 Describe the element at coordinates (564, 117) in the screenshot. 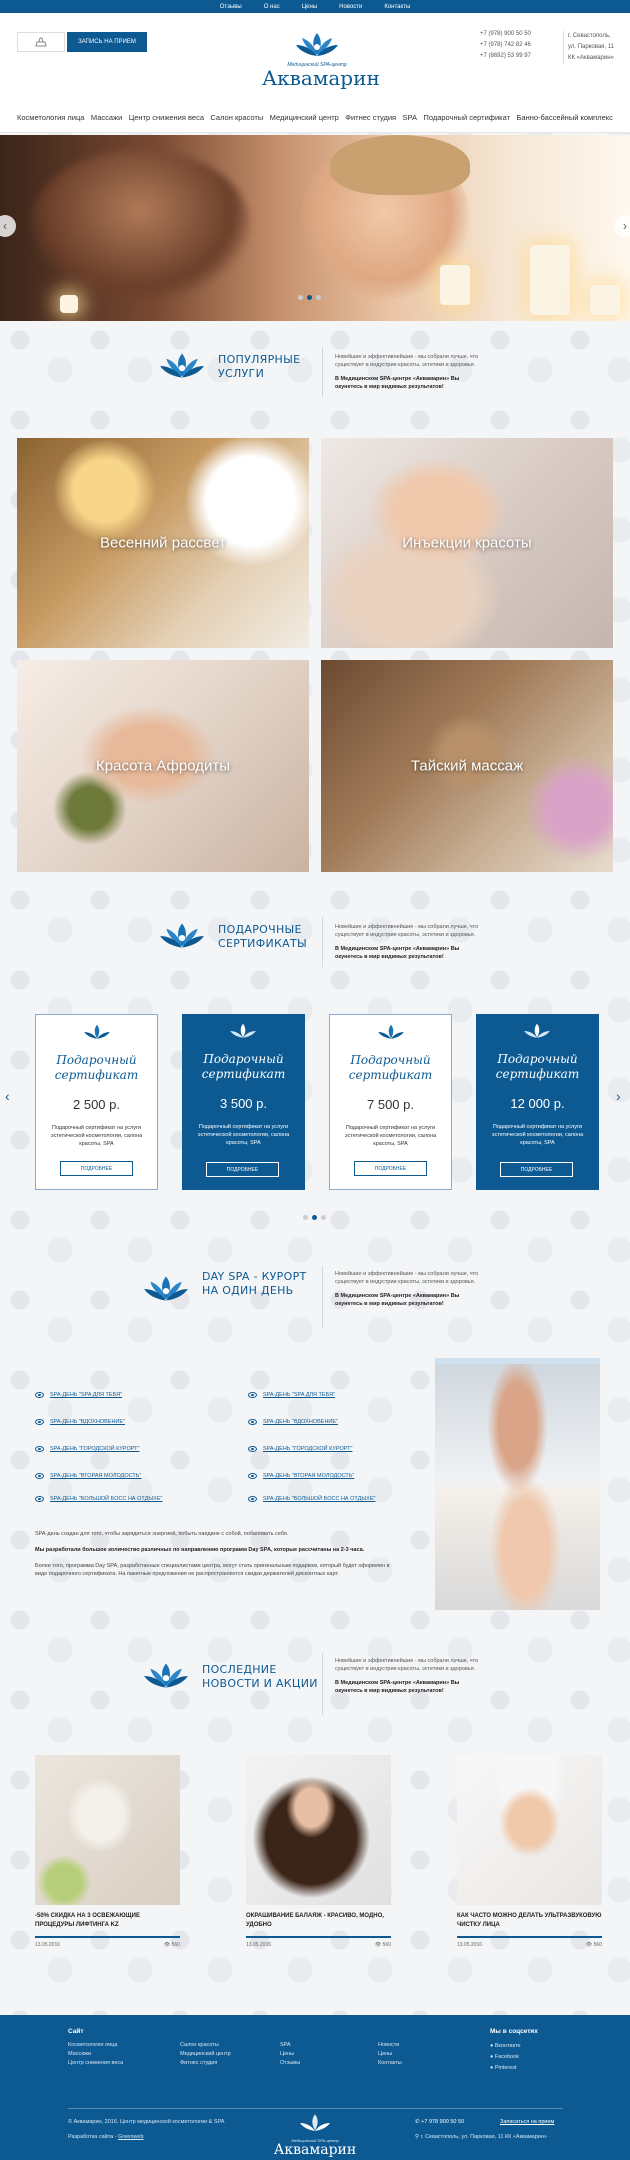

I see `nav-bath-pool: Банно-бассейный комплекс` at that location.